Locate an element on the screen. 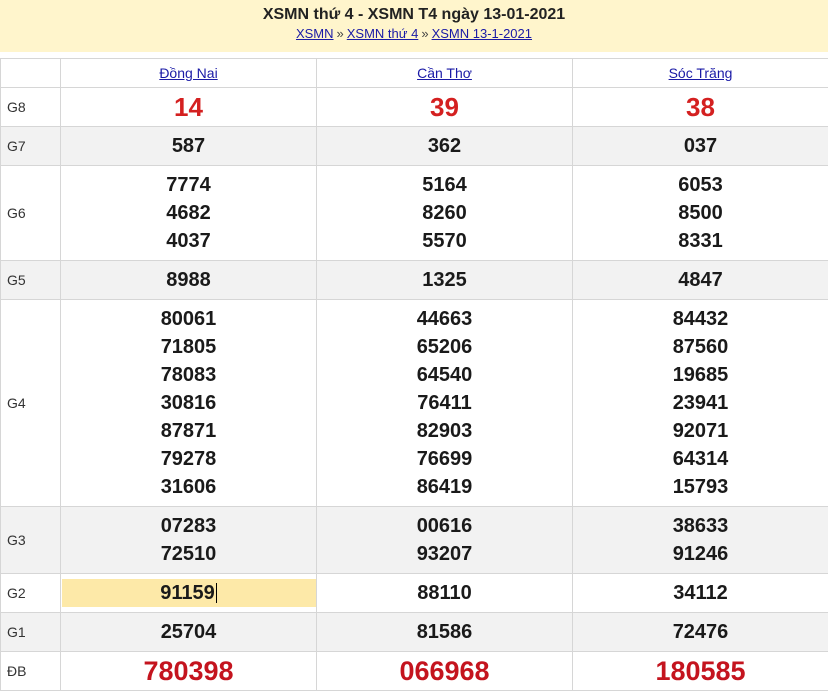  prize-cell-dong-nai: 8988 is located at coordinates (189, 280).